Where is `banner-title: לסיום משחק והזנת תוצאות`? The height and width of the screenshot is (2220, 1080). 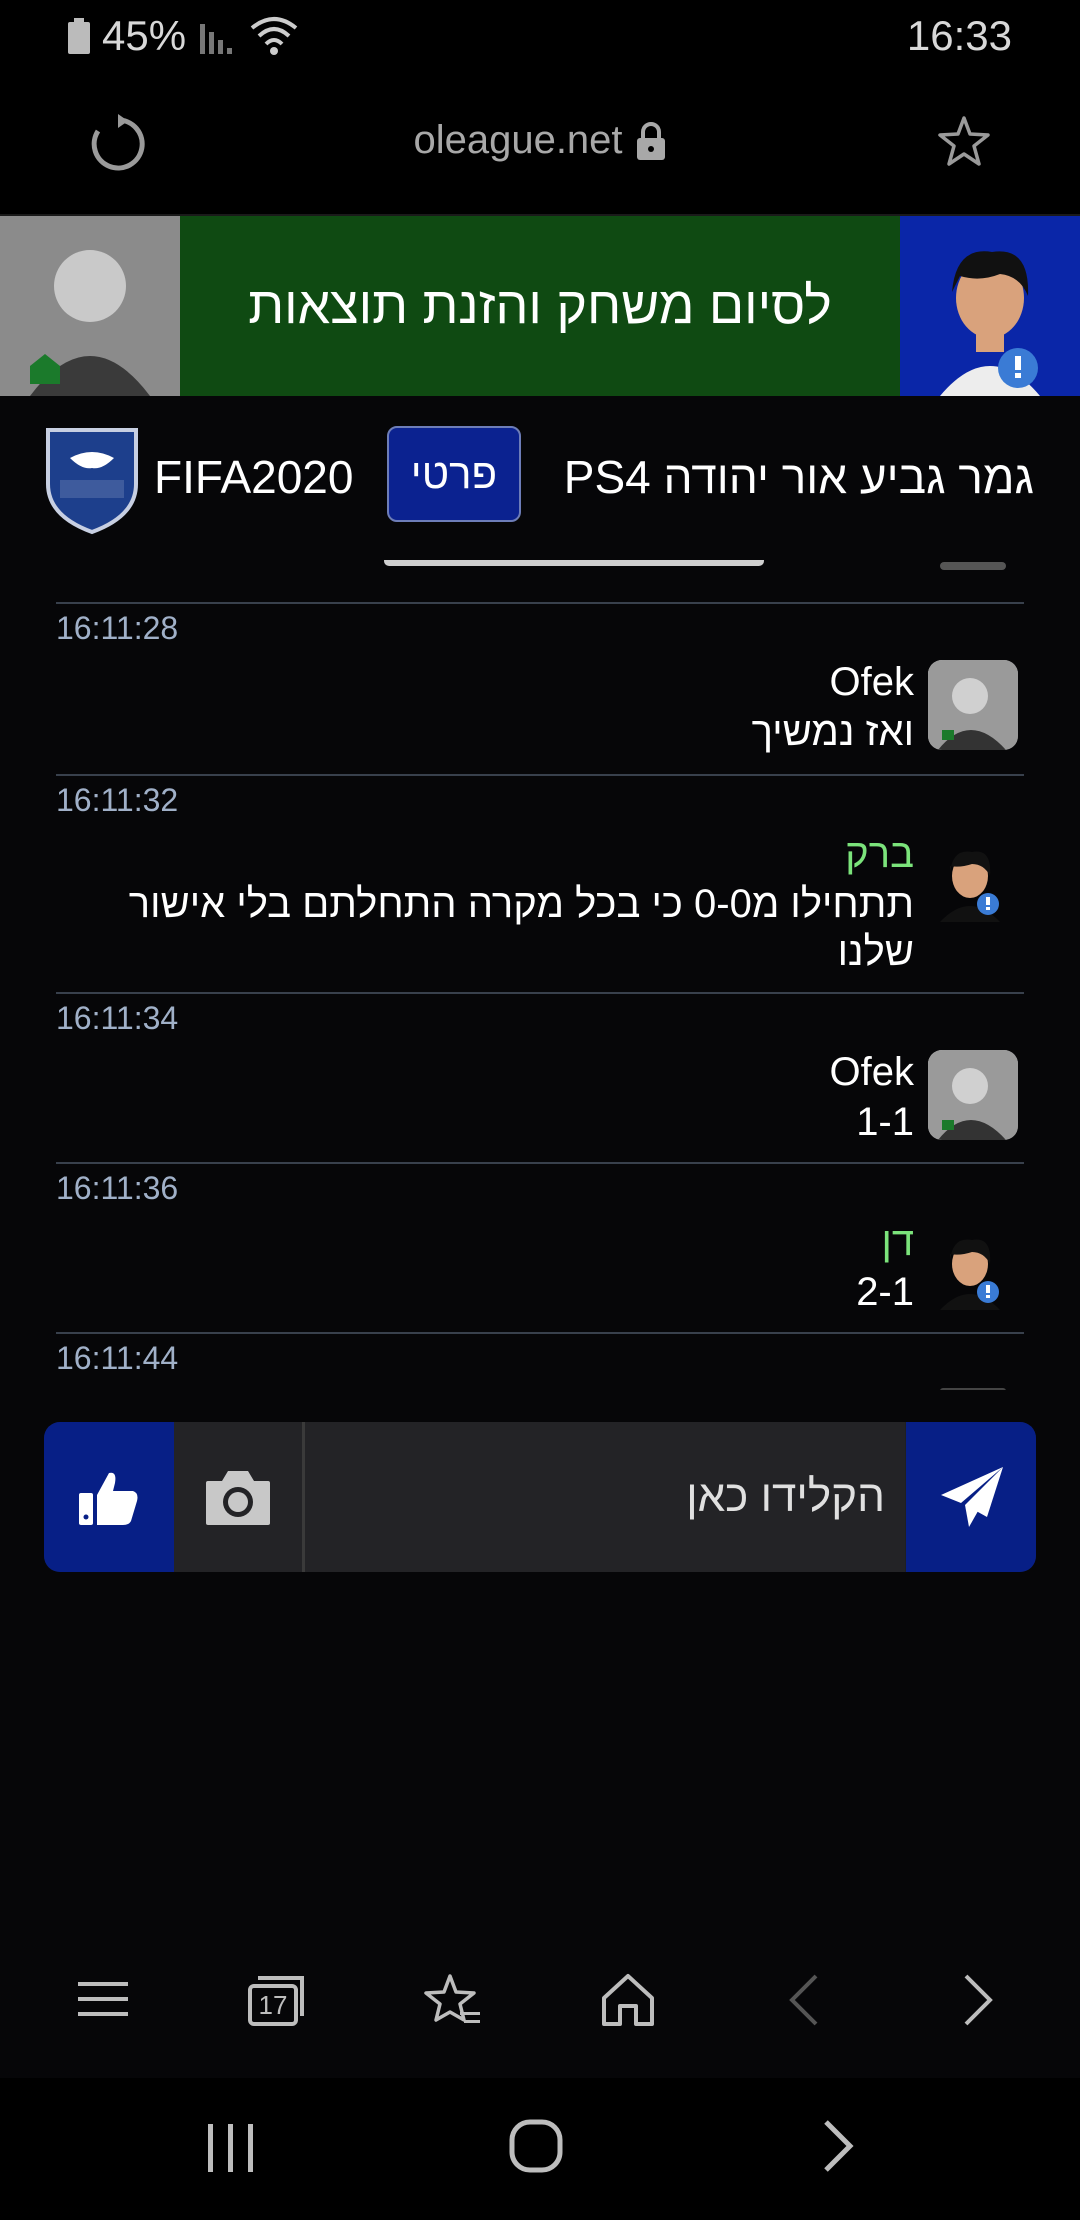
banner-title: לסיום משחק והזנת תוצאות is located at coordinates (540, 306).